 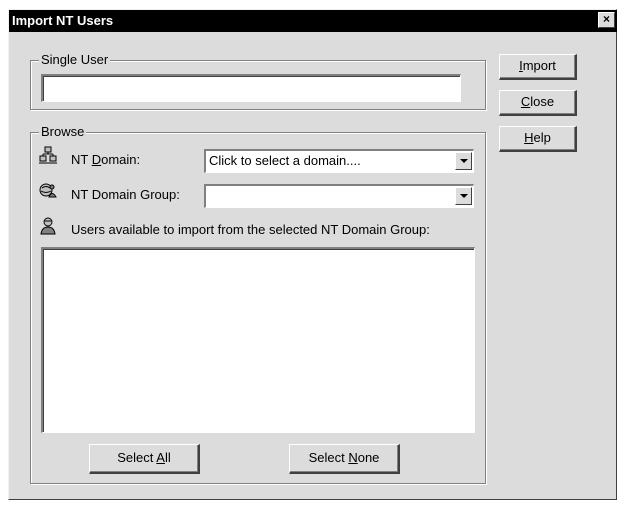 I want to click on nt-domain-dropdown-arrow, so click(x=463, y=161).